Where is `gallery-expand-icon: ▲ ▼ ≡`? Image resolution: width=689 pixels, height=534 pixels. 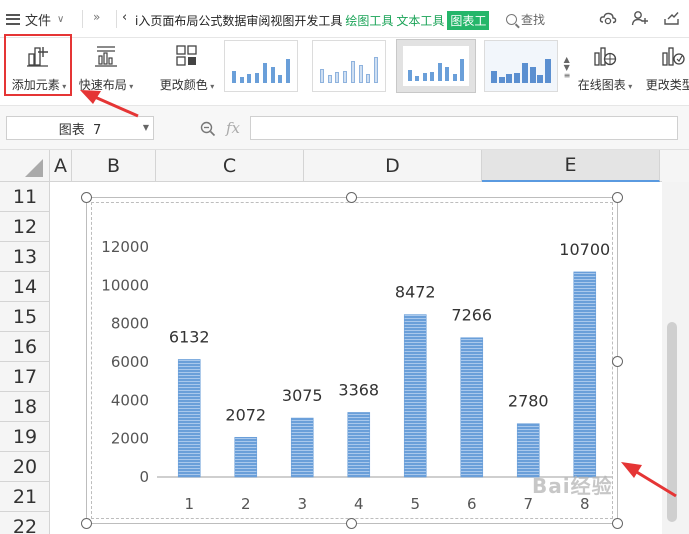
gallery-expand-icon: ▲ ▼ ≡ is located at coordinates (567, 68).